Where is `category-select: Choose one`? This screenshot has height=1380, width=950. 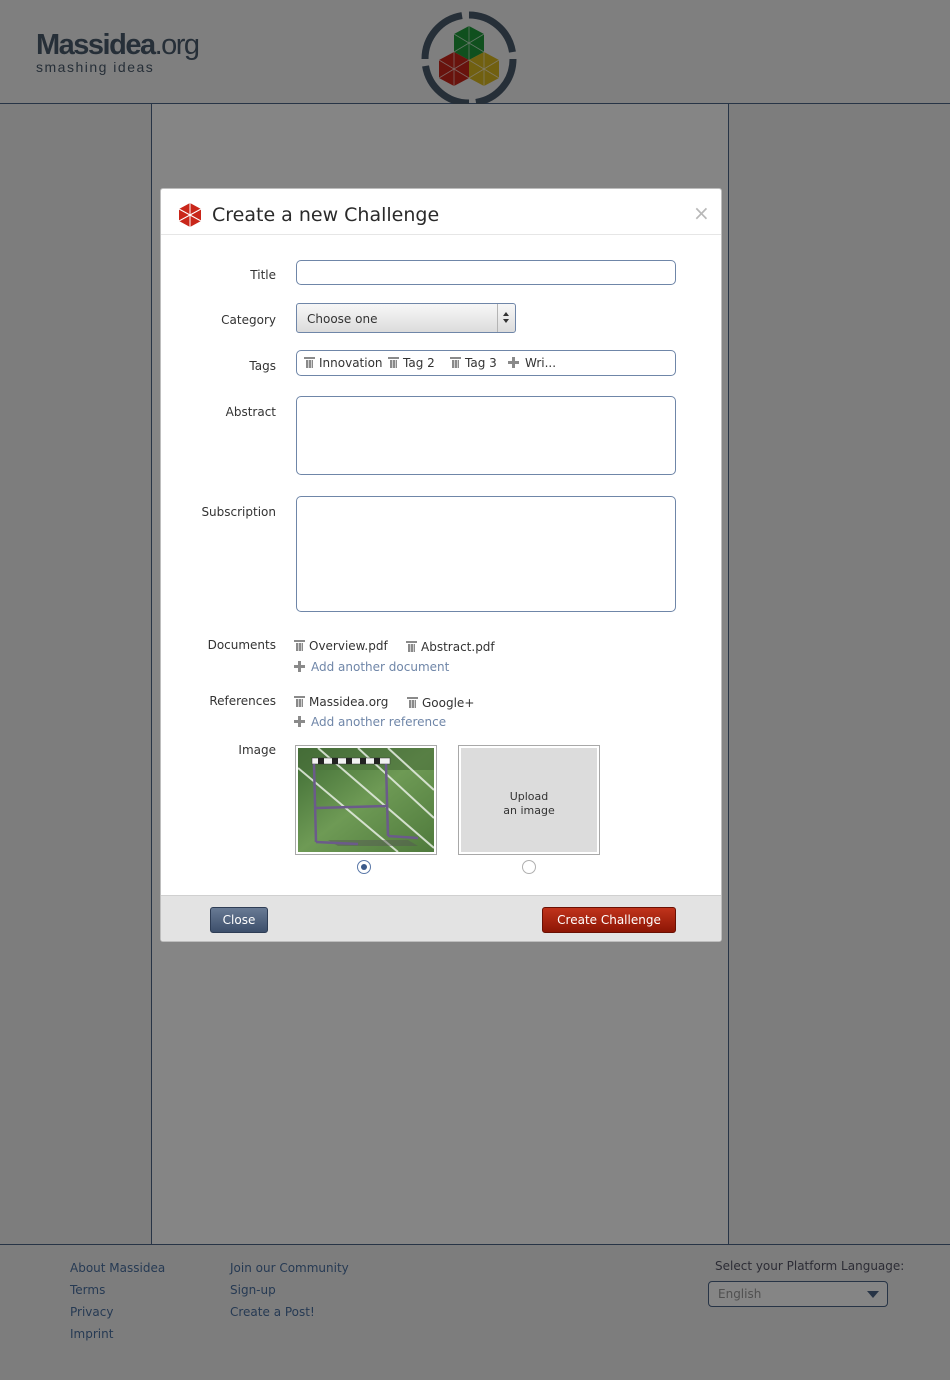
category-select: Choose one is located at coordinates (406, 318).